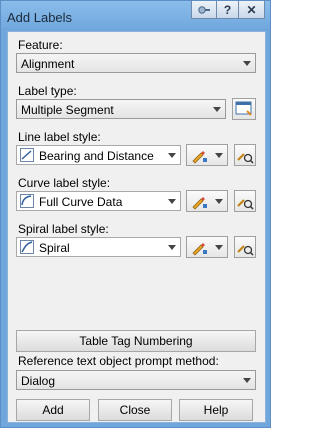  What do you see at coordinates (136, 341) in the screenshot?
I see `table-tag-numbering-button: Table Tag Numbering` at bounding box center [136, 341].